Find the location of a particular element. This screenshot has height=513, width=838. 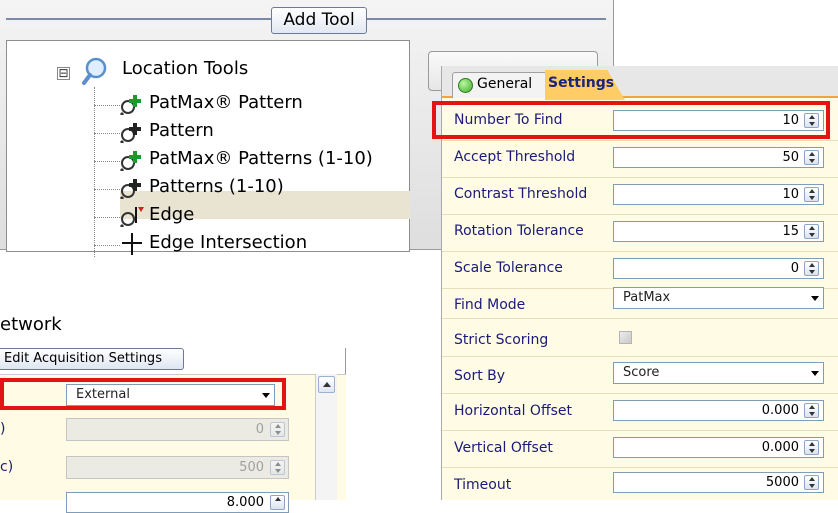

label-scale-tolerance: Scale Tolerance is located at coordinates (508, 268).